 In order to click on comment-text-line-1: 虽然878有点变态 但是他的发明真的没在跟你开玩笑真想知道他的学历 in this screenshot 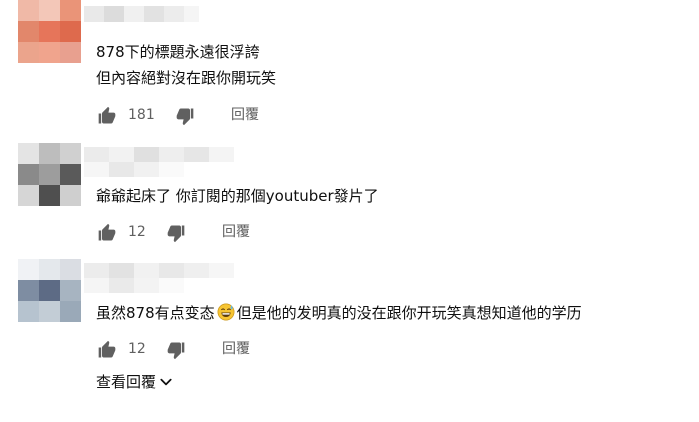, I will do `click(339, 313)`.